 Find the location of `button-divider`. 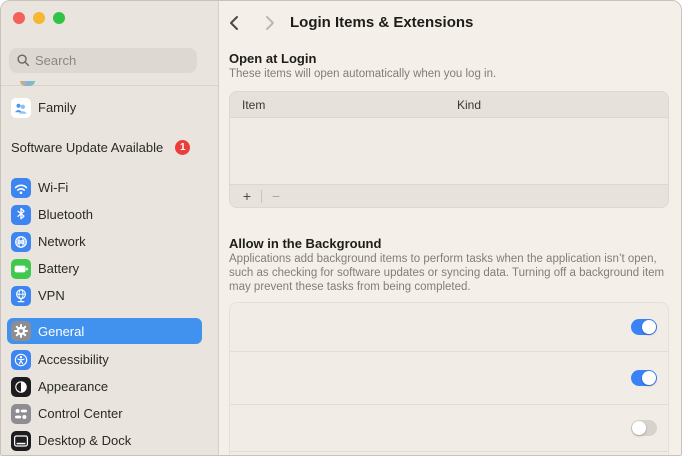

button-divider is located at coordinates (261, 196).